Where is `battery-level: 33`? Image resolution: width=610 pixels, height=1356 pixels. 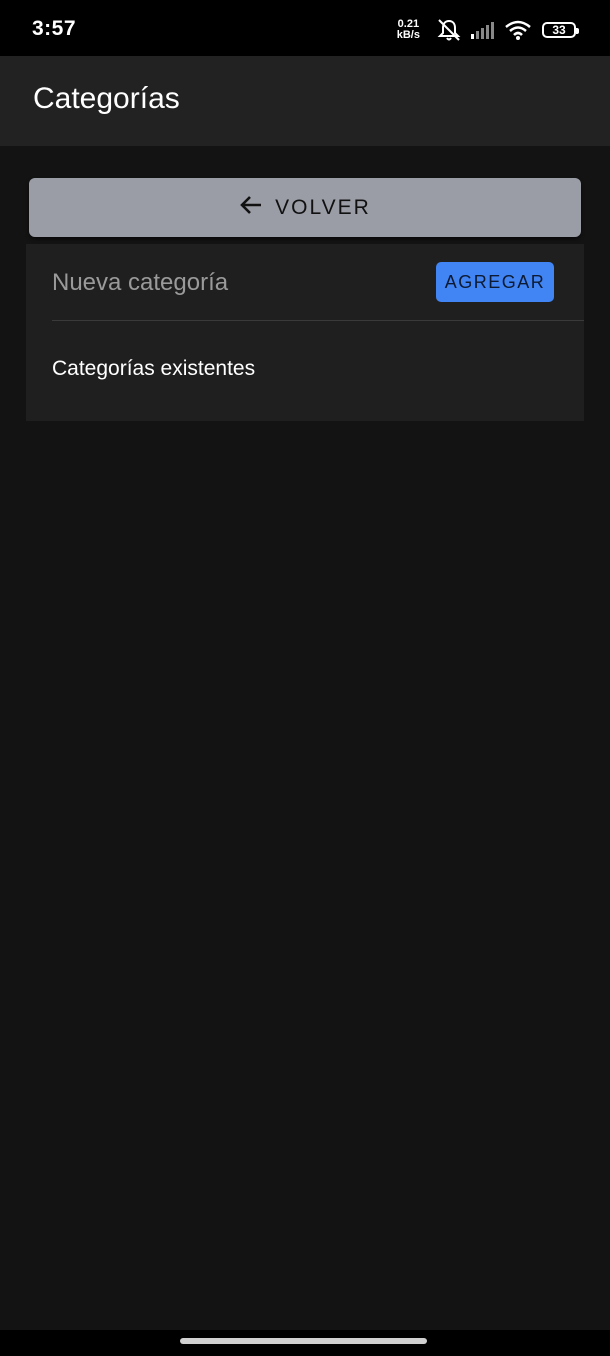
battery-level: 33 is located at coordinates (559, 30).